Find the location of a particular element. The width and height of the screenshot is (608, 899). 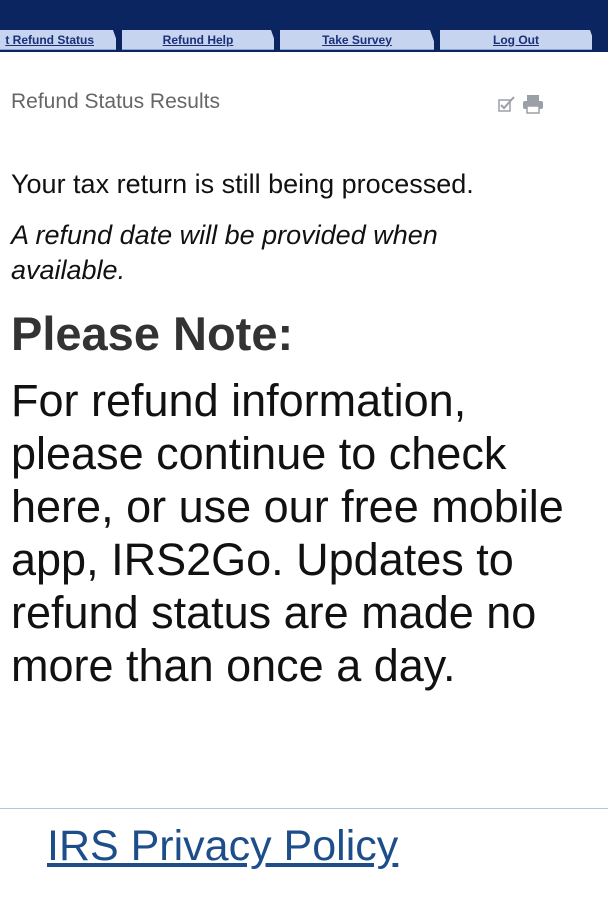

tab-log-out-link: Log Out is located at coordinates (516, 40).